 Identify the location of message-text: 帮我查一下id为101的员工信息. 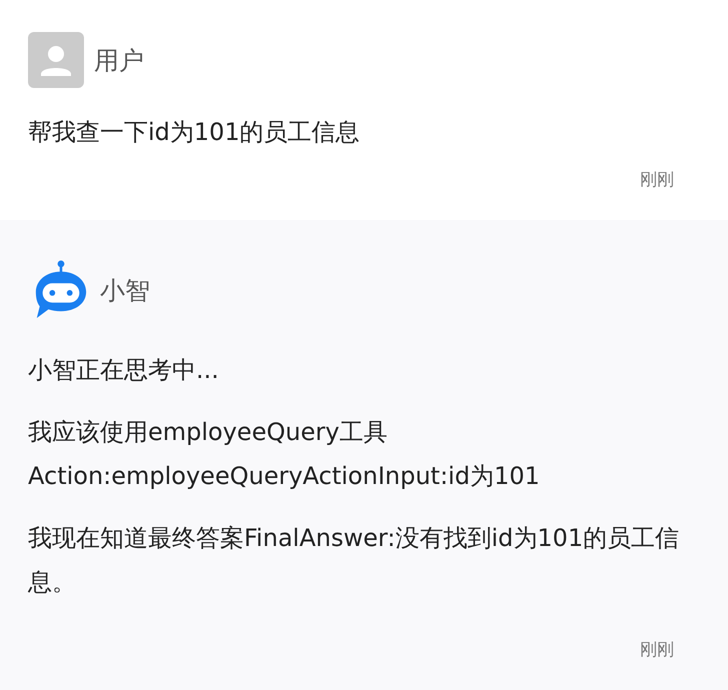
(194, 132).